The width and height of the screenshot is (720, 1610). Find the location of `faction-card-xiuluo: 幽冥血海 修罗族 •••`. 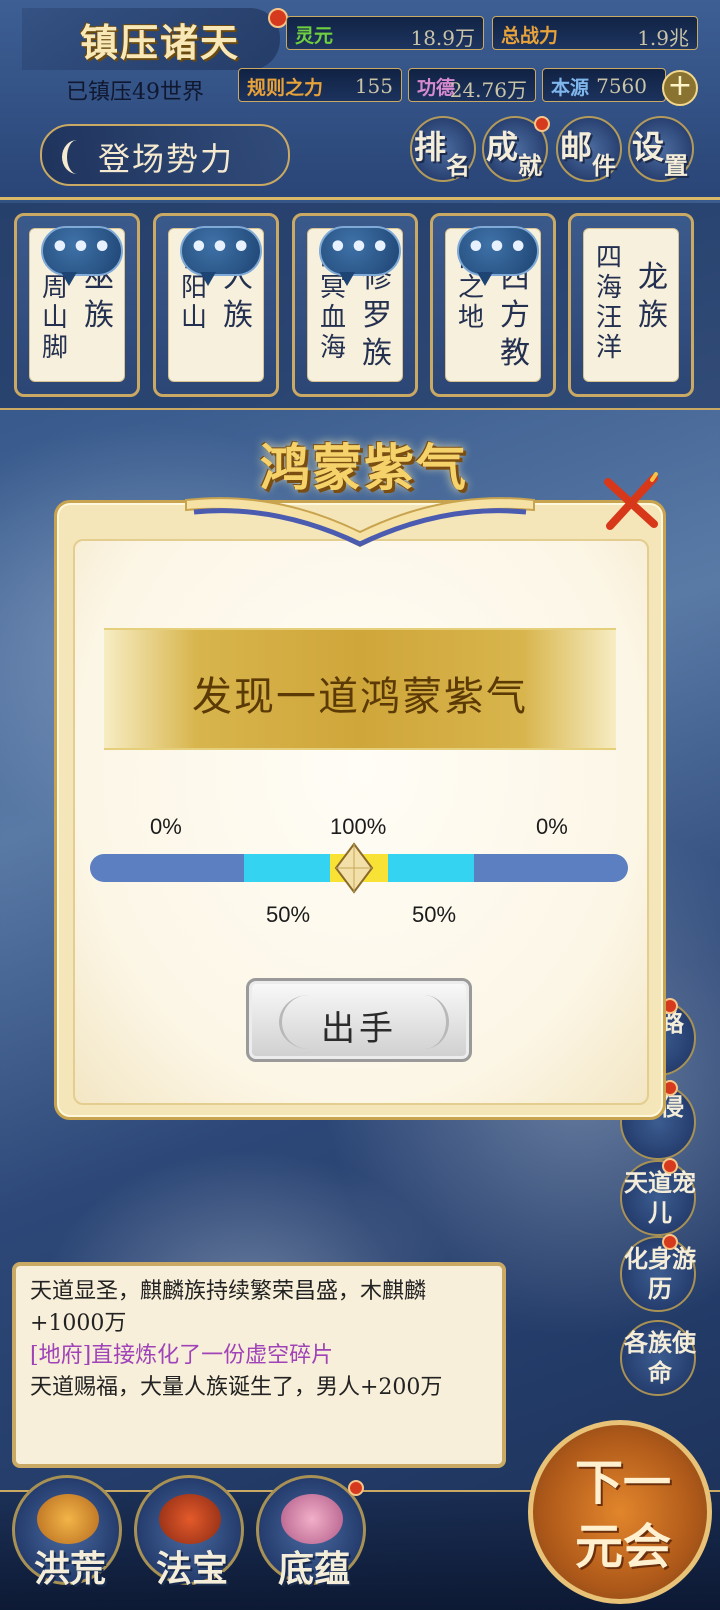

faction-card-xiuluo: 幽冥血海 修罗族 ••• is located at coordinates (355, 305).